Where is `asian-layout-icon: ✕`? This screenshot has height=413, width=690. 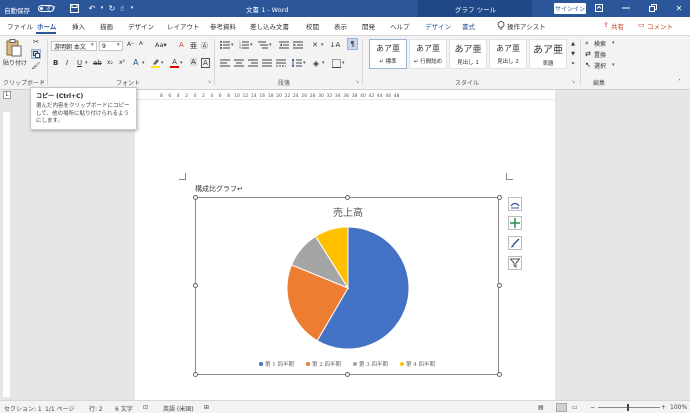
asian-layout-icon: ✕ is located at coordinates (315, 45).